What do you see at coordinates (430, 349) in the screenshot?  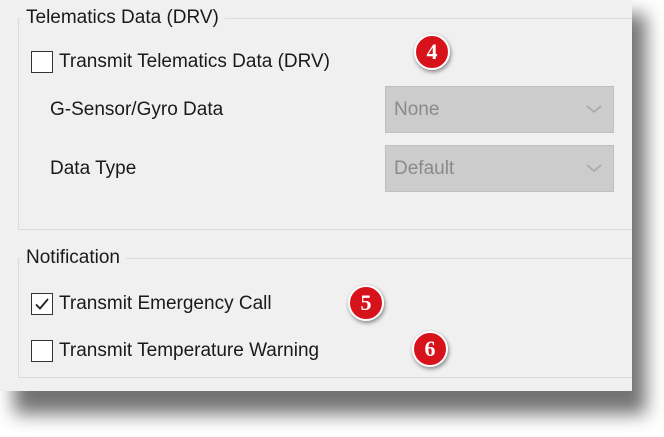 I see `callout-badge-6: 6` at bounding box center [430, 349].